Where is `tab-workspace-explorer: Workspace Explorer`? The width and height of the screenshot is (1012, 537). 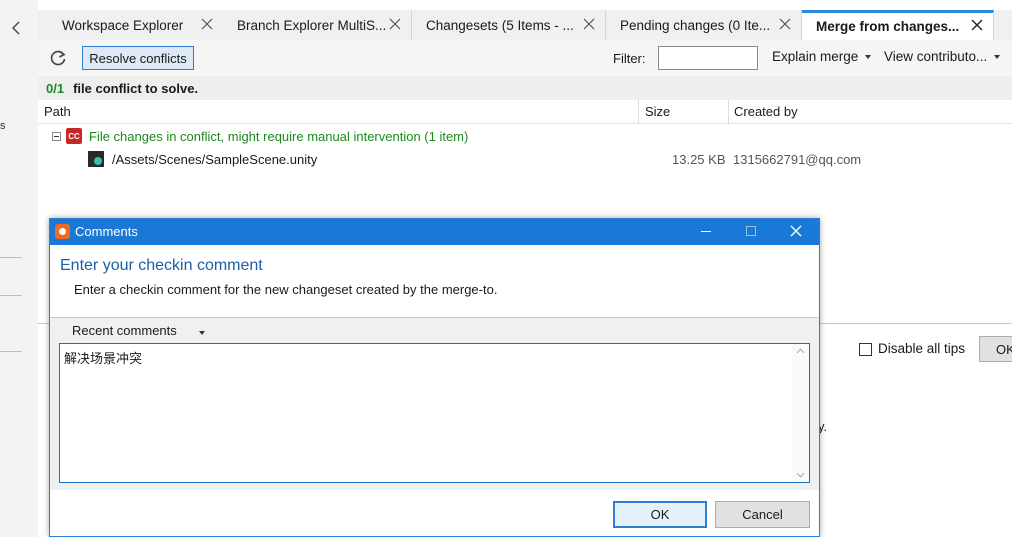
tab-workspace-explorer: Workspace Explorer is located at coordinates (136, 25).